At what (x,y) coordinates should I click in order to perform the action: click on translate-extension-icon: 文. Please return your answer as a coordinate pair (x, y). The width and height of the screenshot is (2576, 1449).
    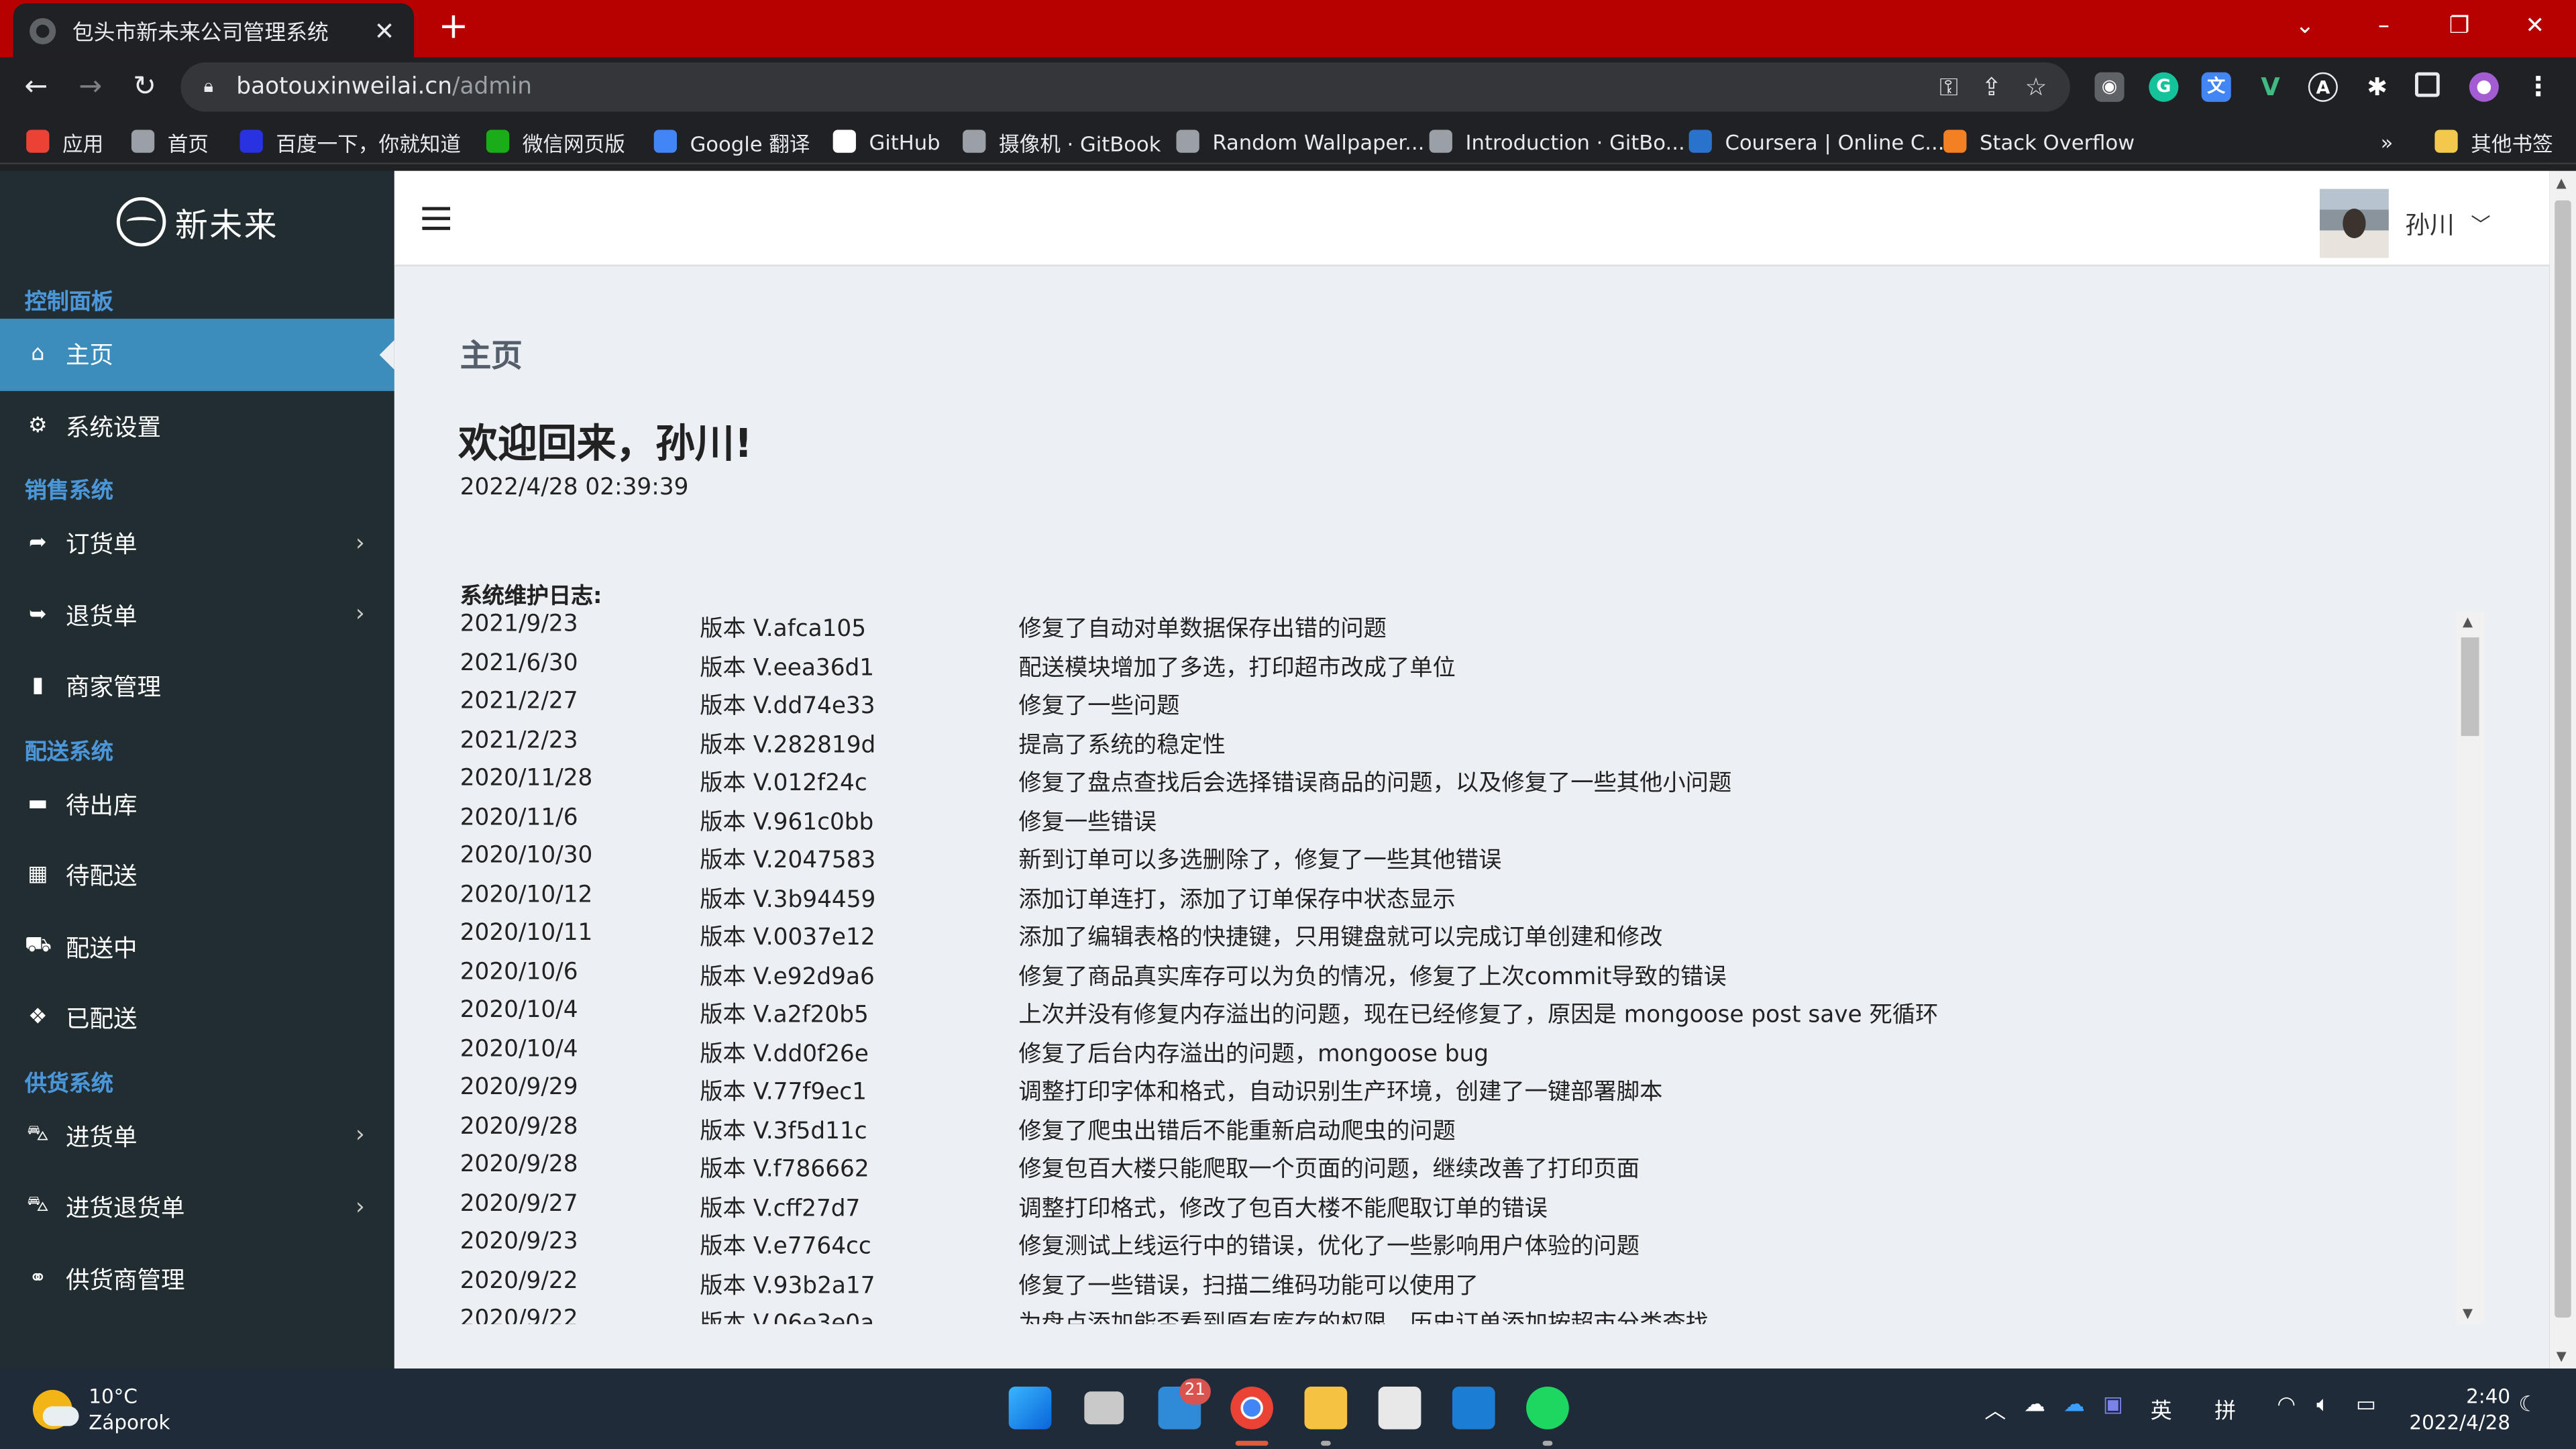
    Looking at the image, I should click on (2216, 87).